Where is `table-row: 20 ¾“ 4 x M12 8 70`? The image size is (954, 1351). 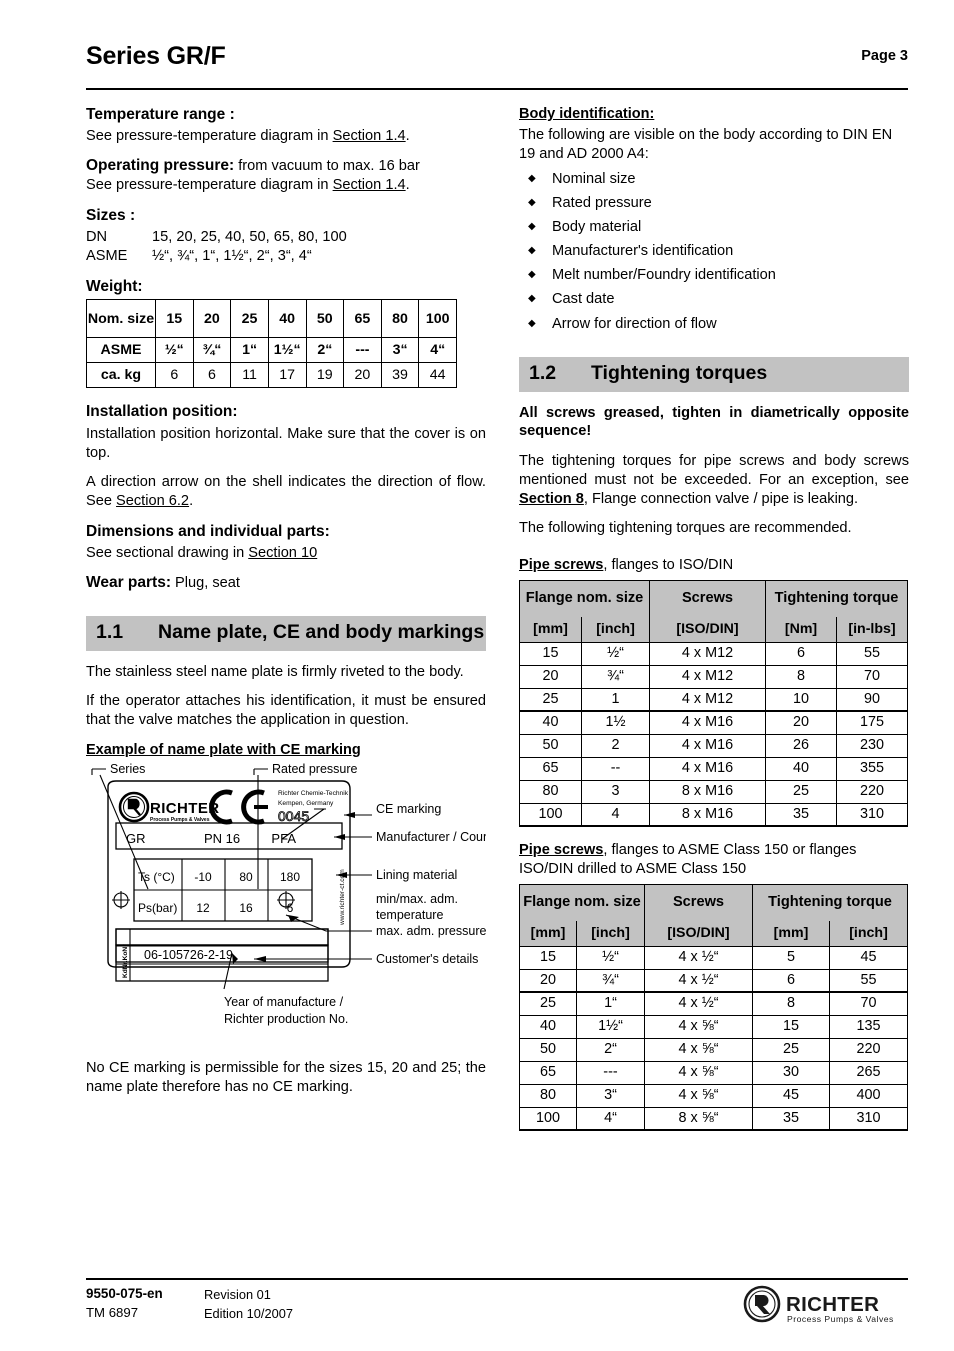
table-row: 20 ¾“ 4 x M12 8 70 is located at coordinates (714, 676).